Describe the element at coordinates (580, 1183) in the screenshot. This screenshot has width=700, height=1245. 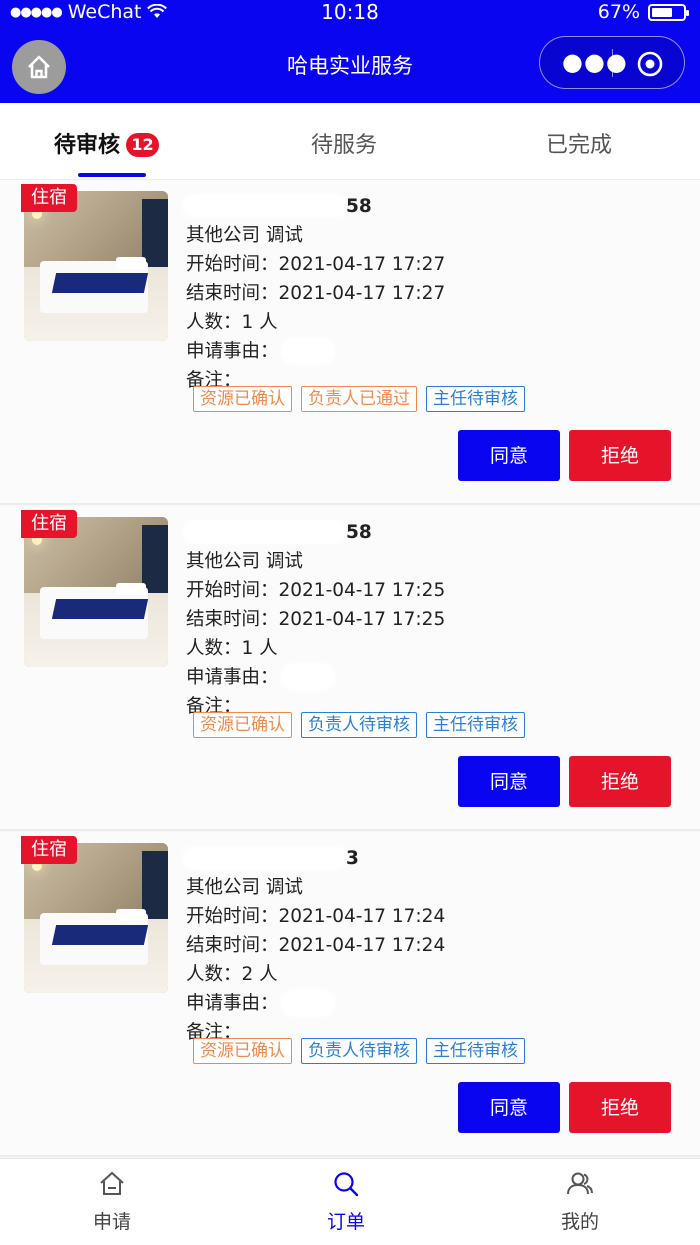
I see `users-icon` at that location.